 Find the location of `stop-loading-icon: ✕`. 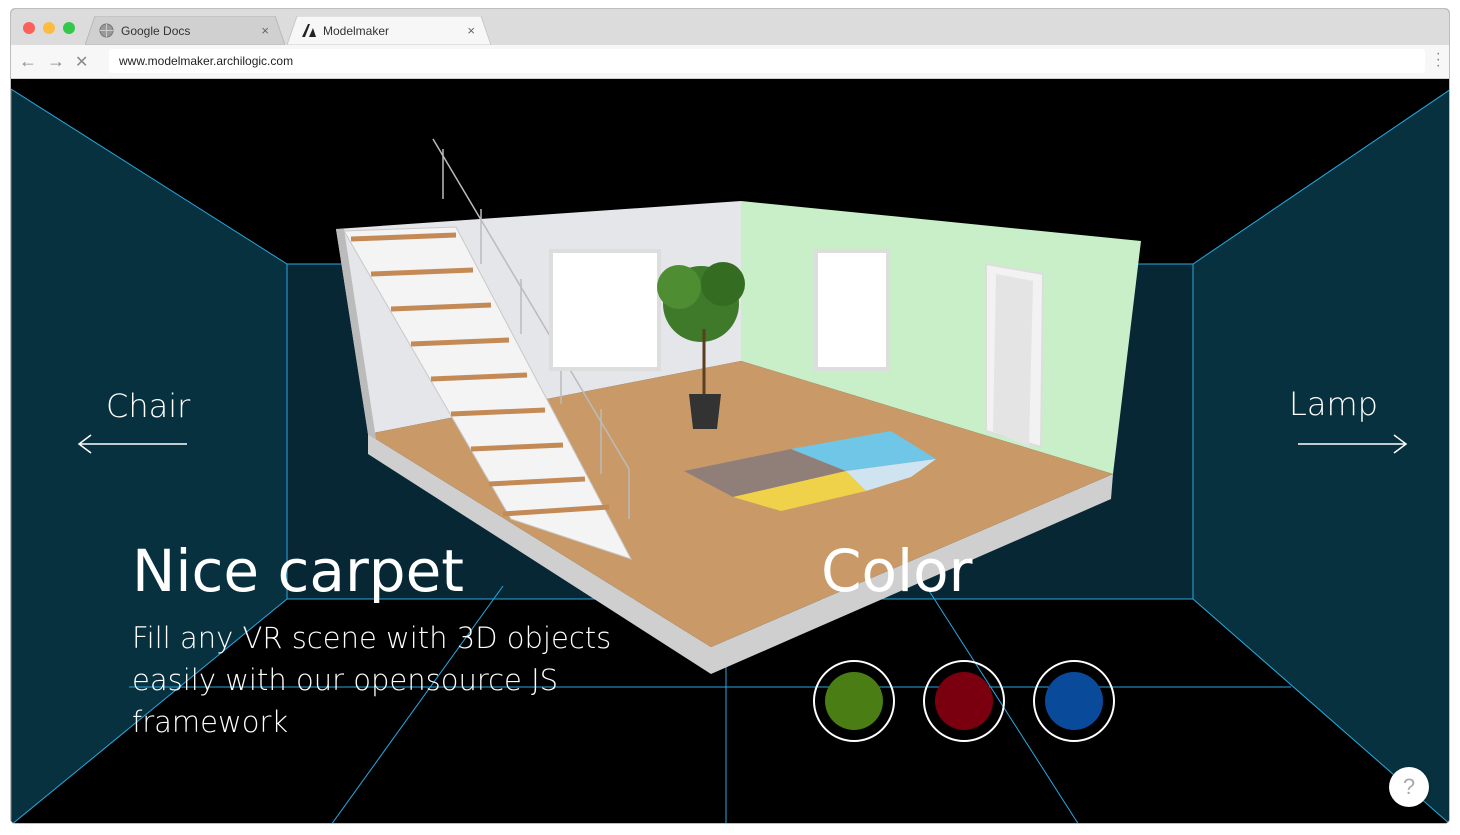

stop-loading-icon: ✕ is located at coordinates (81, 62).